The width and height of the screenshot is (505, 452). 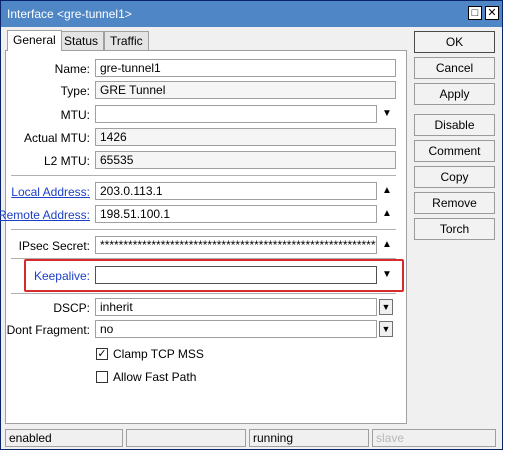 What do you see at coordinates (75, 91) in the screenshot?
I see `type-label: Type:` at bounding box center [75, 91].